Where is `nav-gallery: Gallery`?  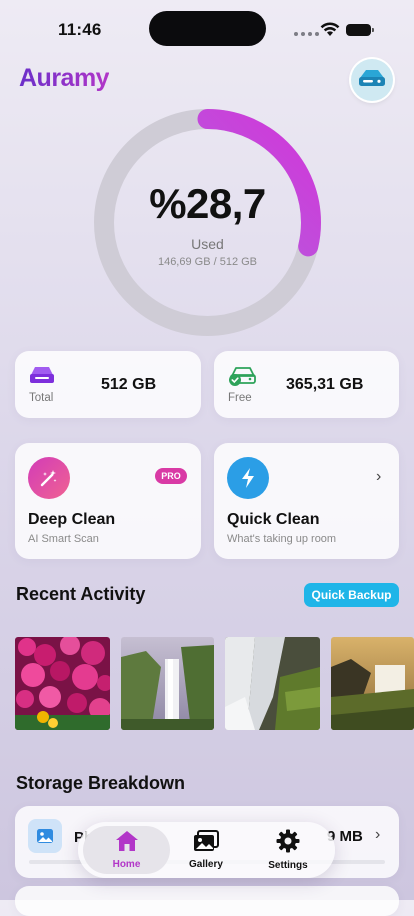 nav-gallery: Gallery is located at coordinates (206, 850).